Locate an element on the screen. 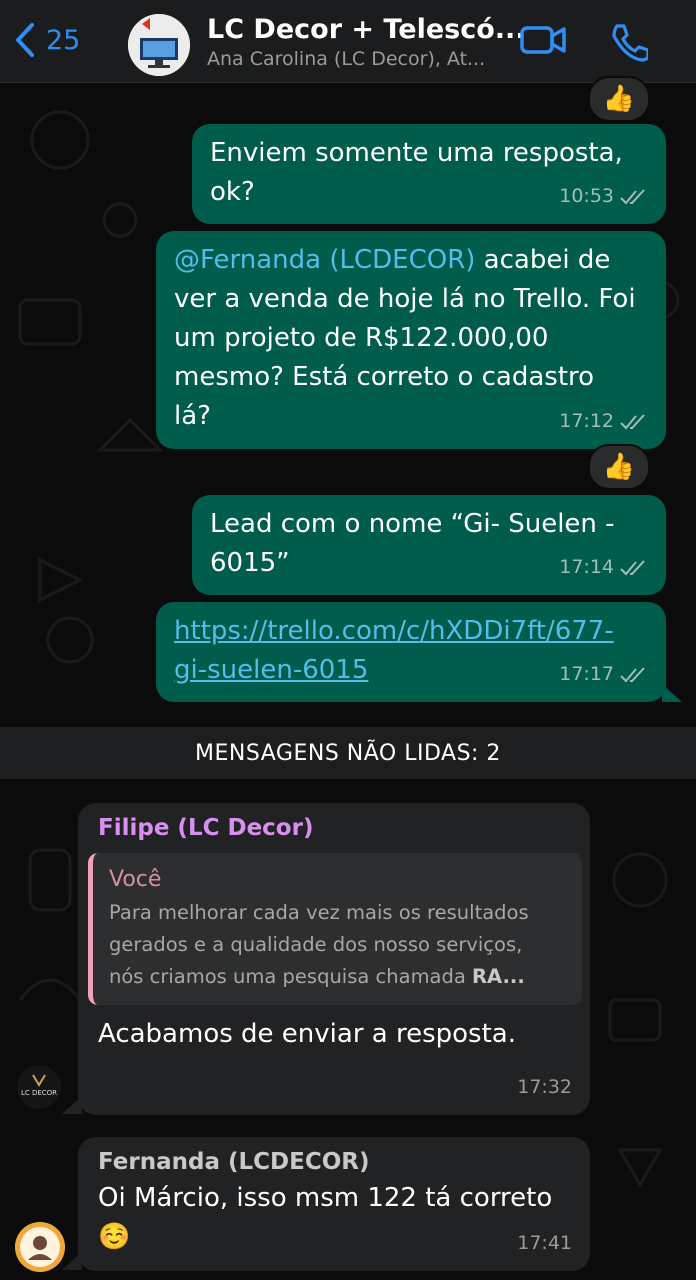  unread-label: MENSAGENS NÃO LIDAS: 2 is located at coordinates (348, 753).